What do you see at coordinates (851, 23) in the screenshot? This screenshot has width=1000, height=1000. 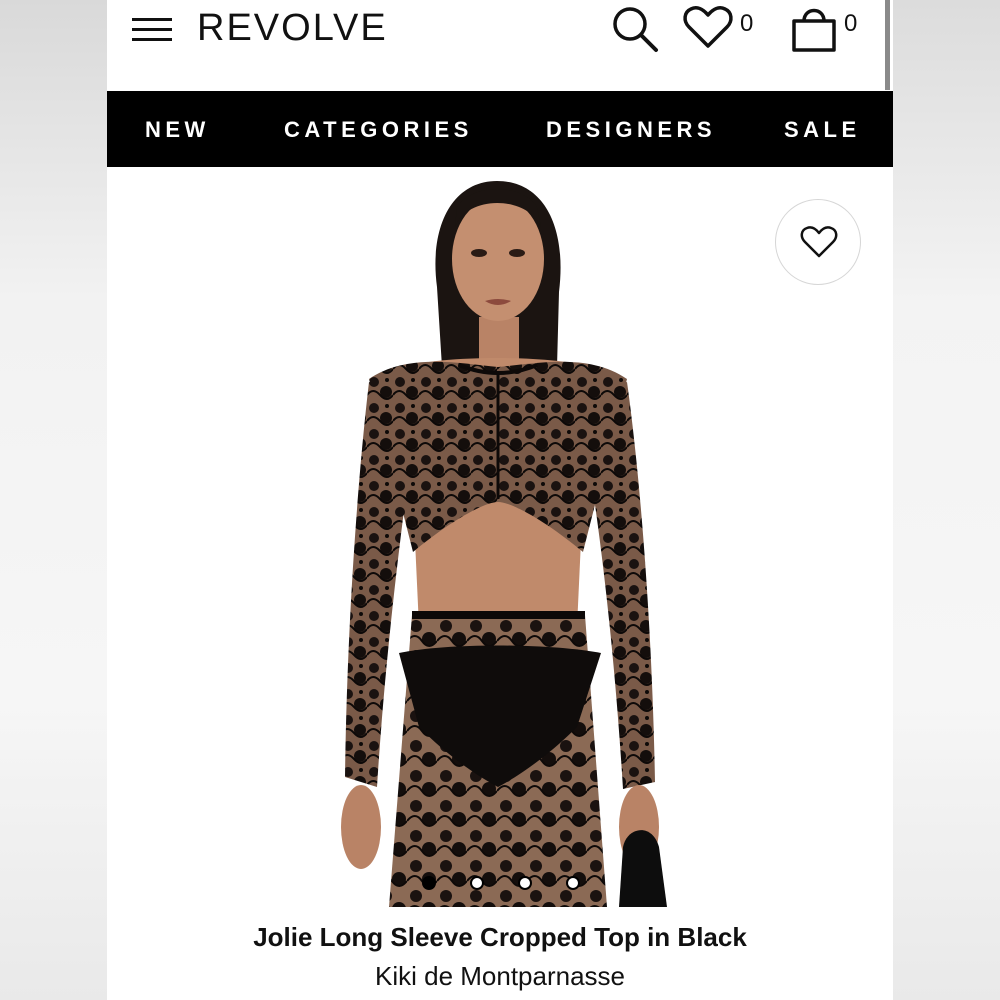 I see `bag-count: 0` at bounding box center [851, 23].